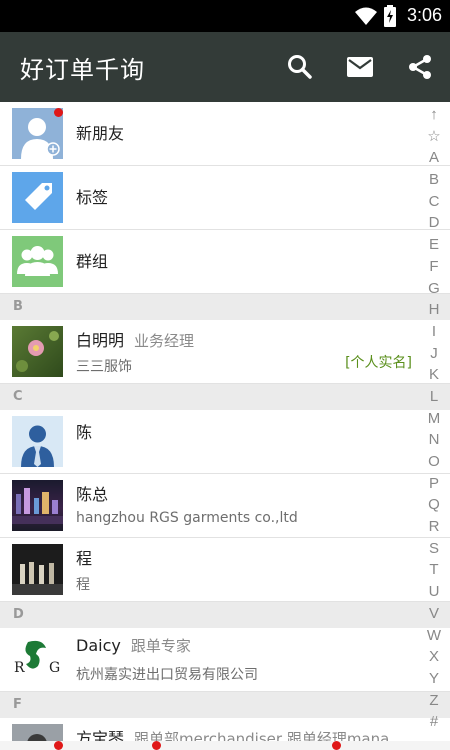 The width and height of the screenshot is (450, 750). I want to click on index-letter: W, so click(434, 636).